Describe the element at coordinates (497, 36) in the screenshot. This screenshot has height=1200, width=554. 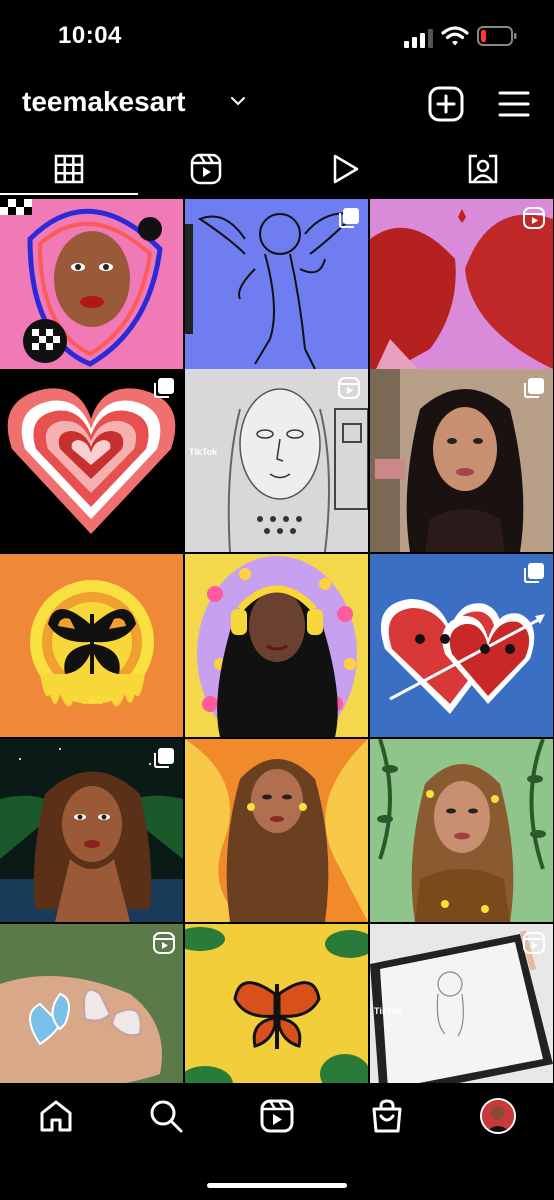
I see `battery-icon` at that location.